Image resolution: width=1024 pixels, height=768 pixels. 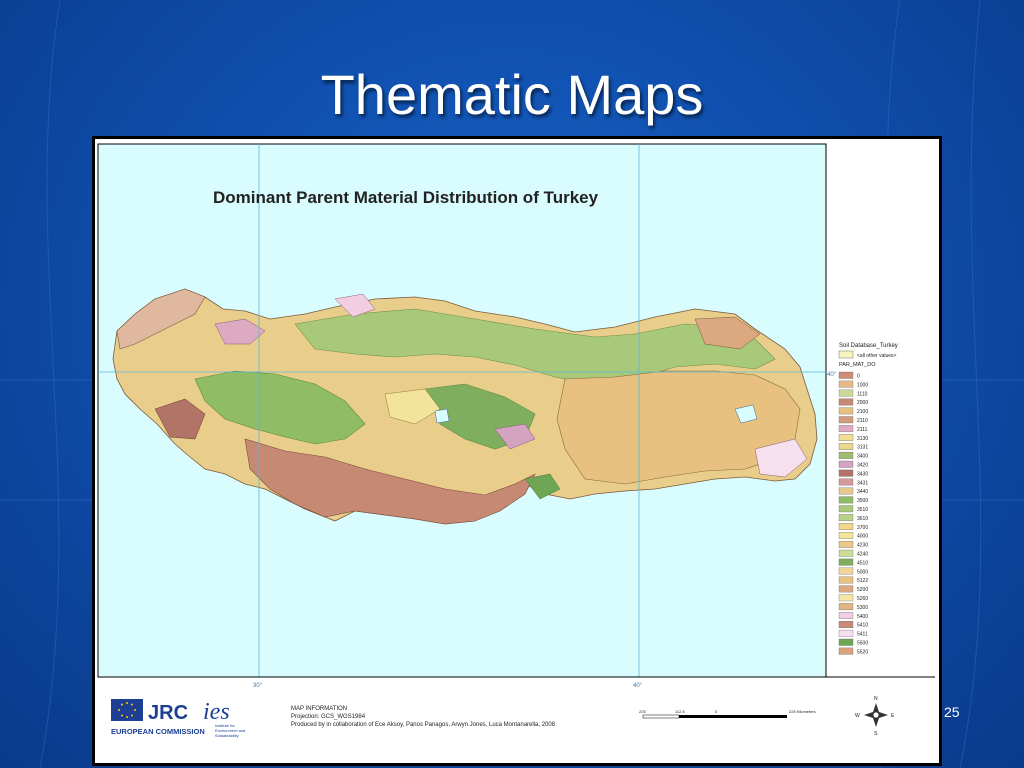 I want to click on scale-bar: 225 112,5 0 225 Kilometers, so click(x=727, y=714).